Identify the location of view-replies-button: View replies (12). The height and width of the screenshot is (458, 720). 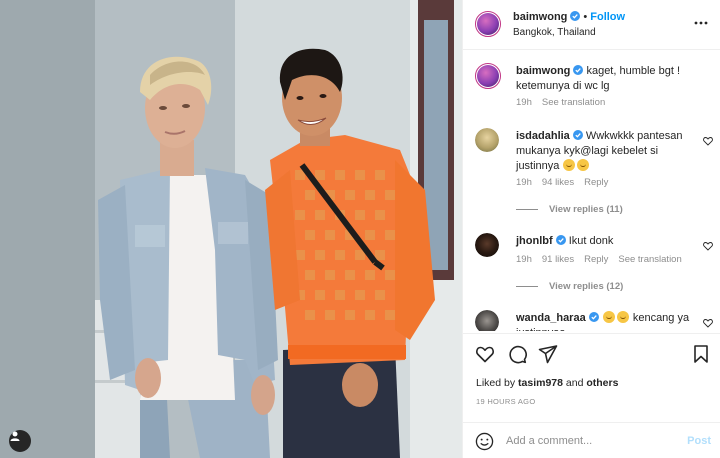
(569, 286).